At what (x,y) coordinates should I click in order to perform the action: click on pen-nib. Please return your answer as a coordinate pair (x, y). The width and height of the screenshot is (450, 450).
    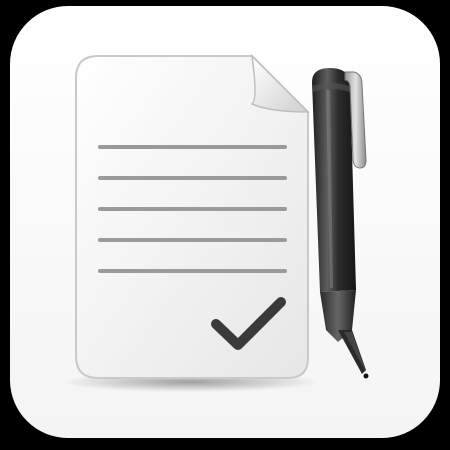
    Looking at the image, I should click on (366, 376).